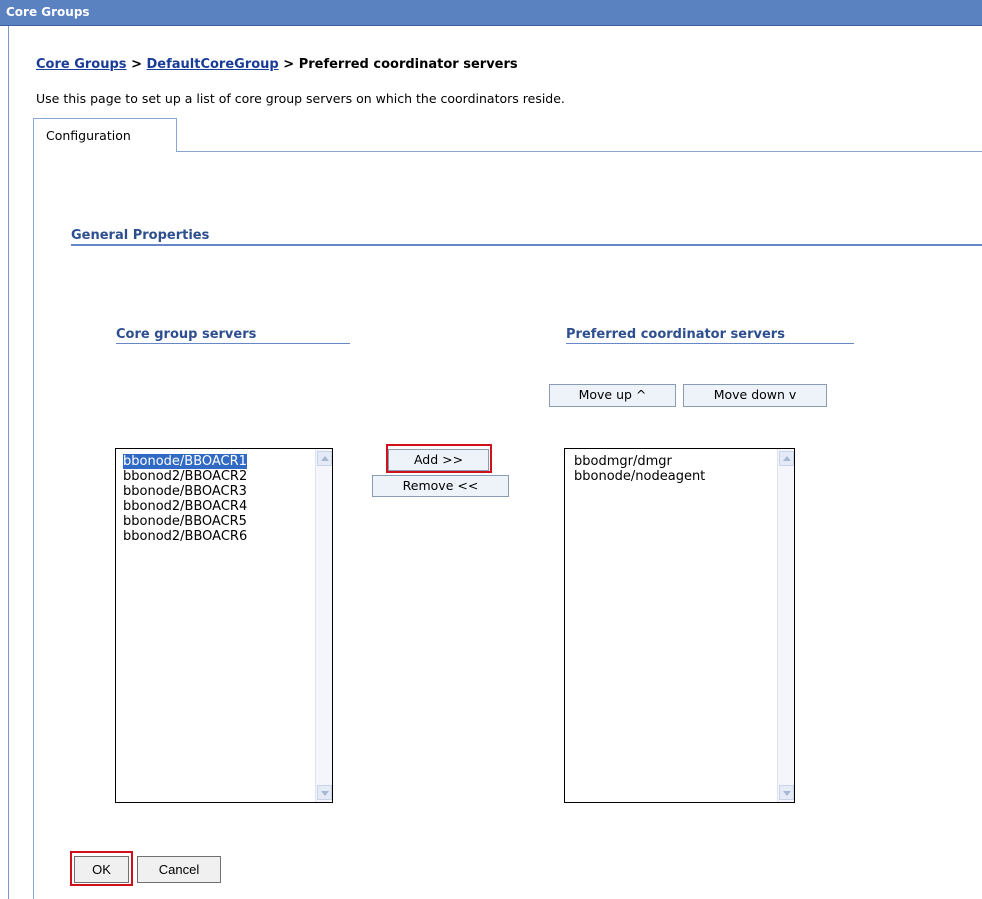  I want to click on breadcrumb-link-core-groups: Core Groups, so click(81, 64).